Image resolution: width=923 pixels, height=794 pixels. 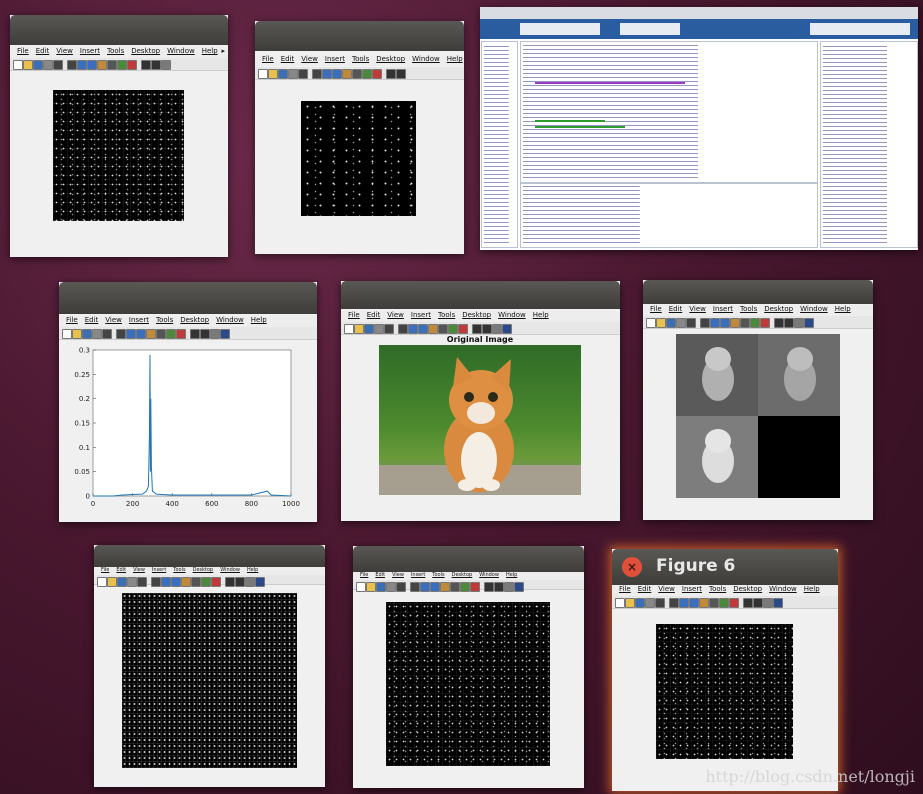 What do you see at coordinates (699, 29) in the screenshot?
I see `matlab-ribbon` at bounding box center [699, 29].